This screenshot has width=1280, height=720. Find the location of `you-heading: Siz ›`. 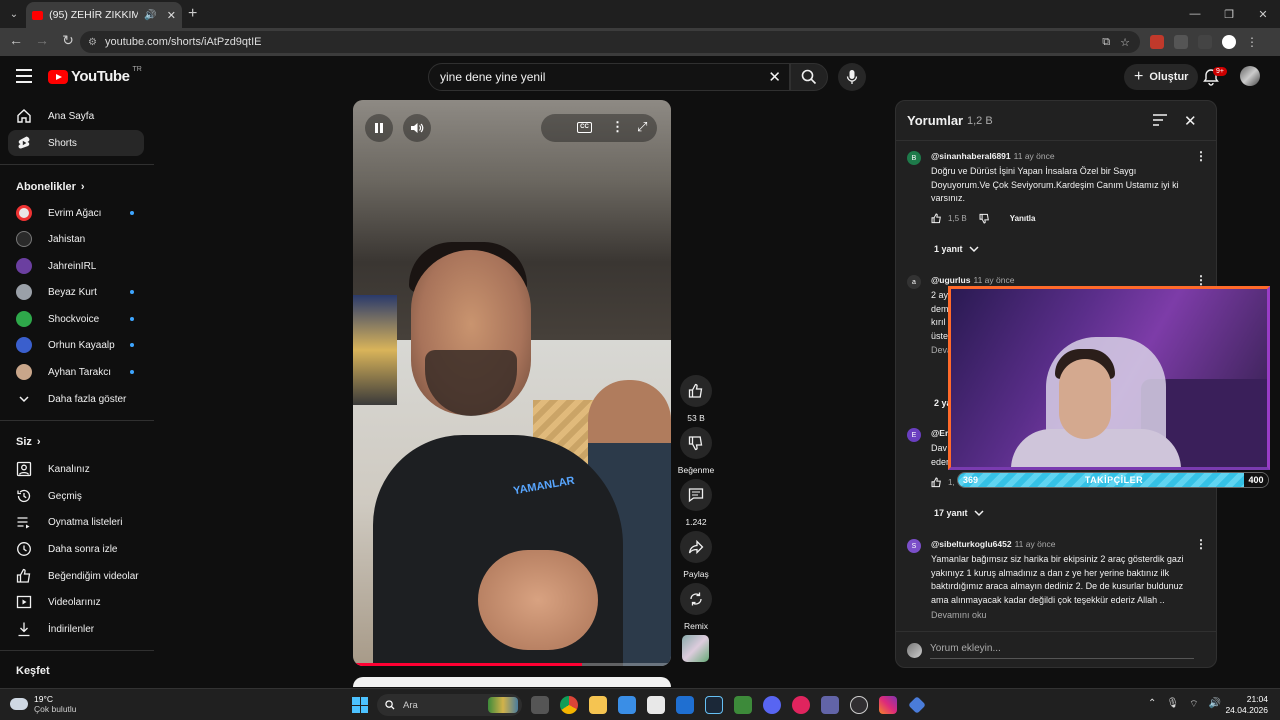

you-heading: Siz › is located at coordinates (28, 442).